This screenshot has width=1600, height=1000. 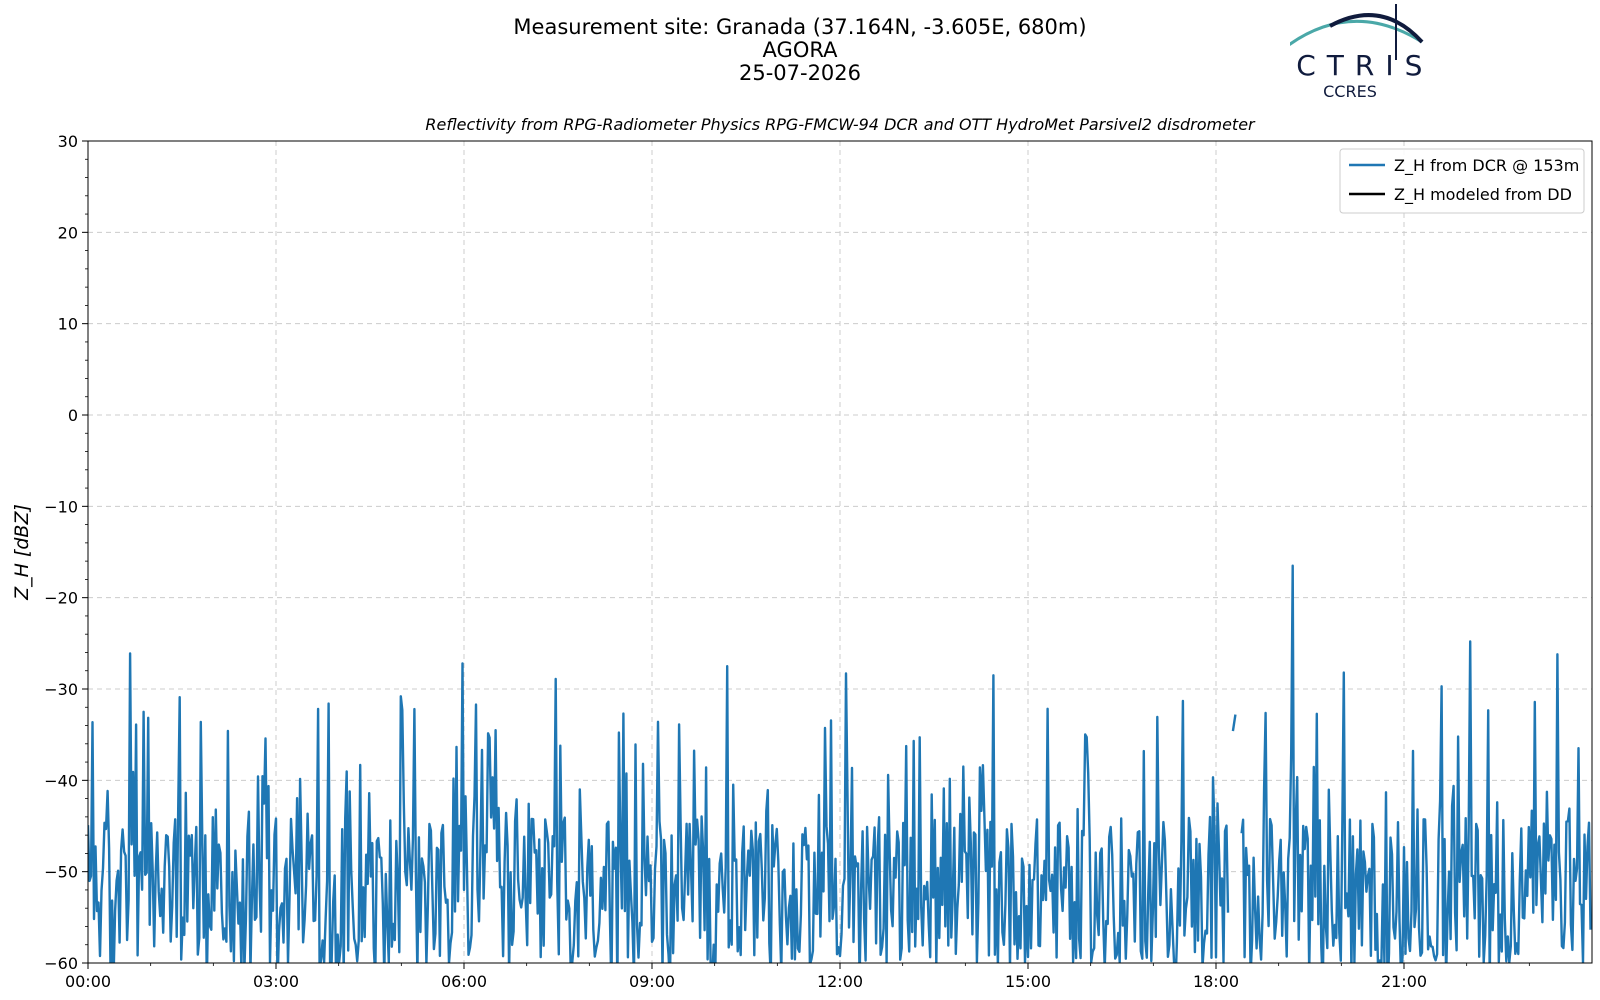 I want to click on y-tick-label: −60, so click(x=61, y=963).